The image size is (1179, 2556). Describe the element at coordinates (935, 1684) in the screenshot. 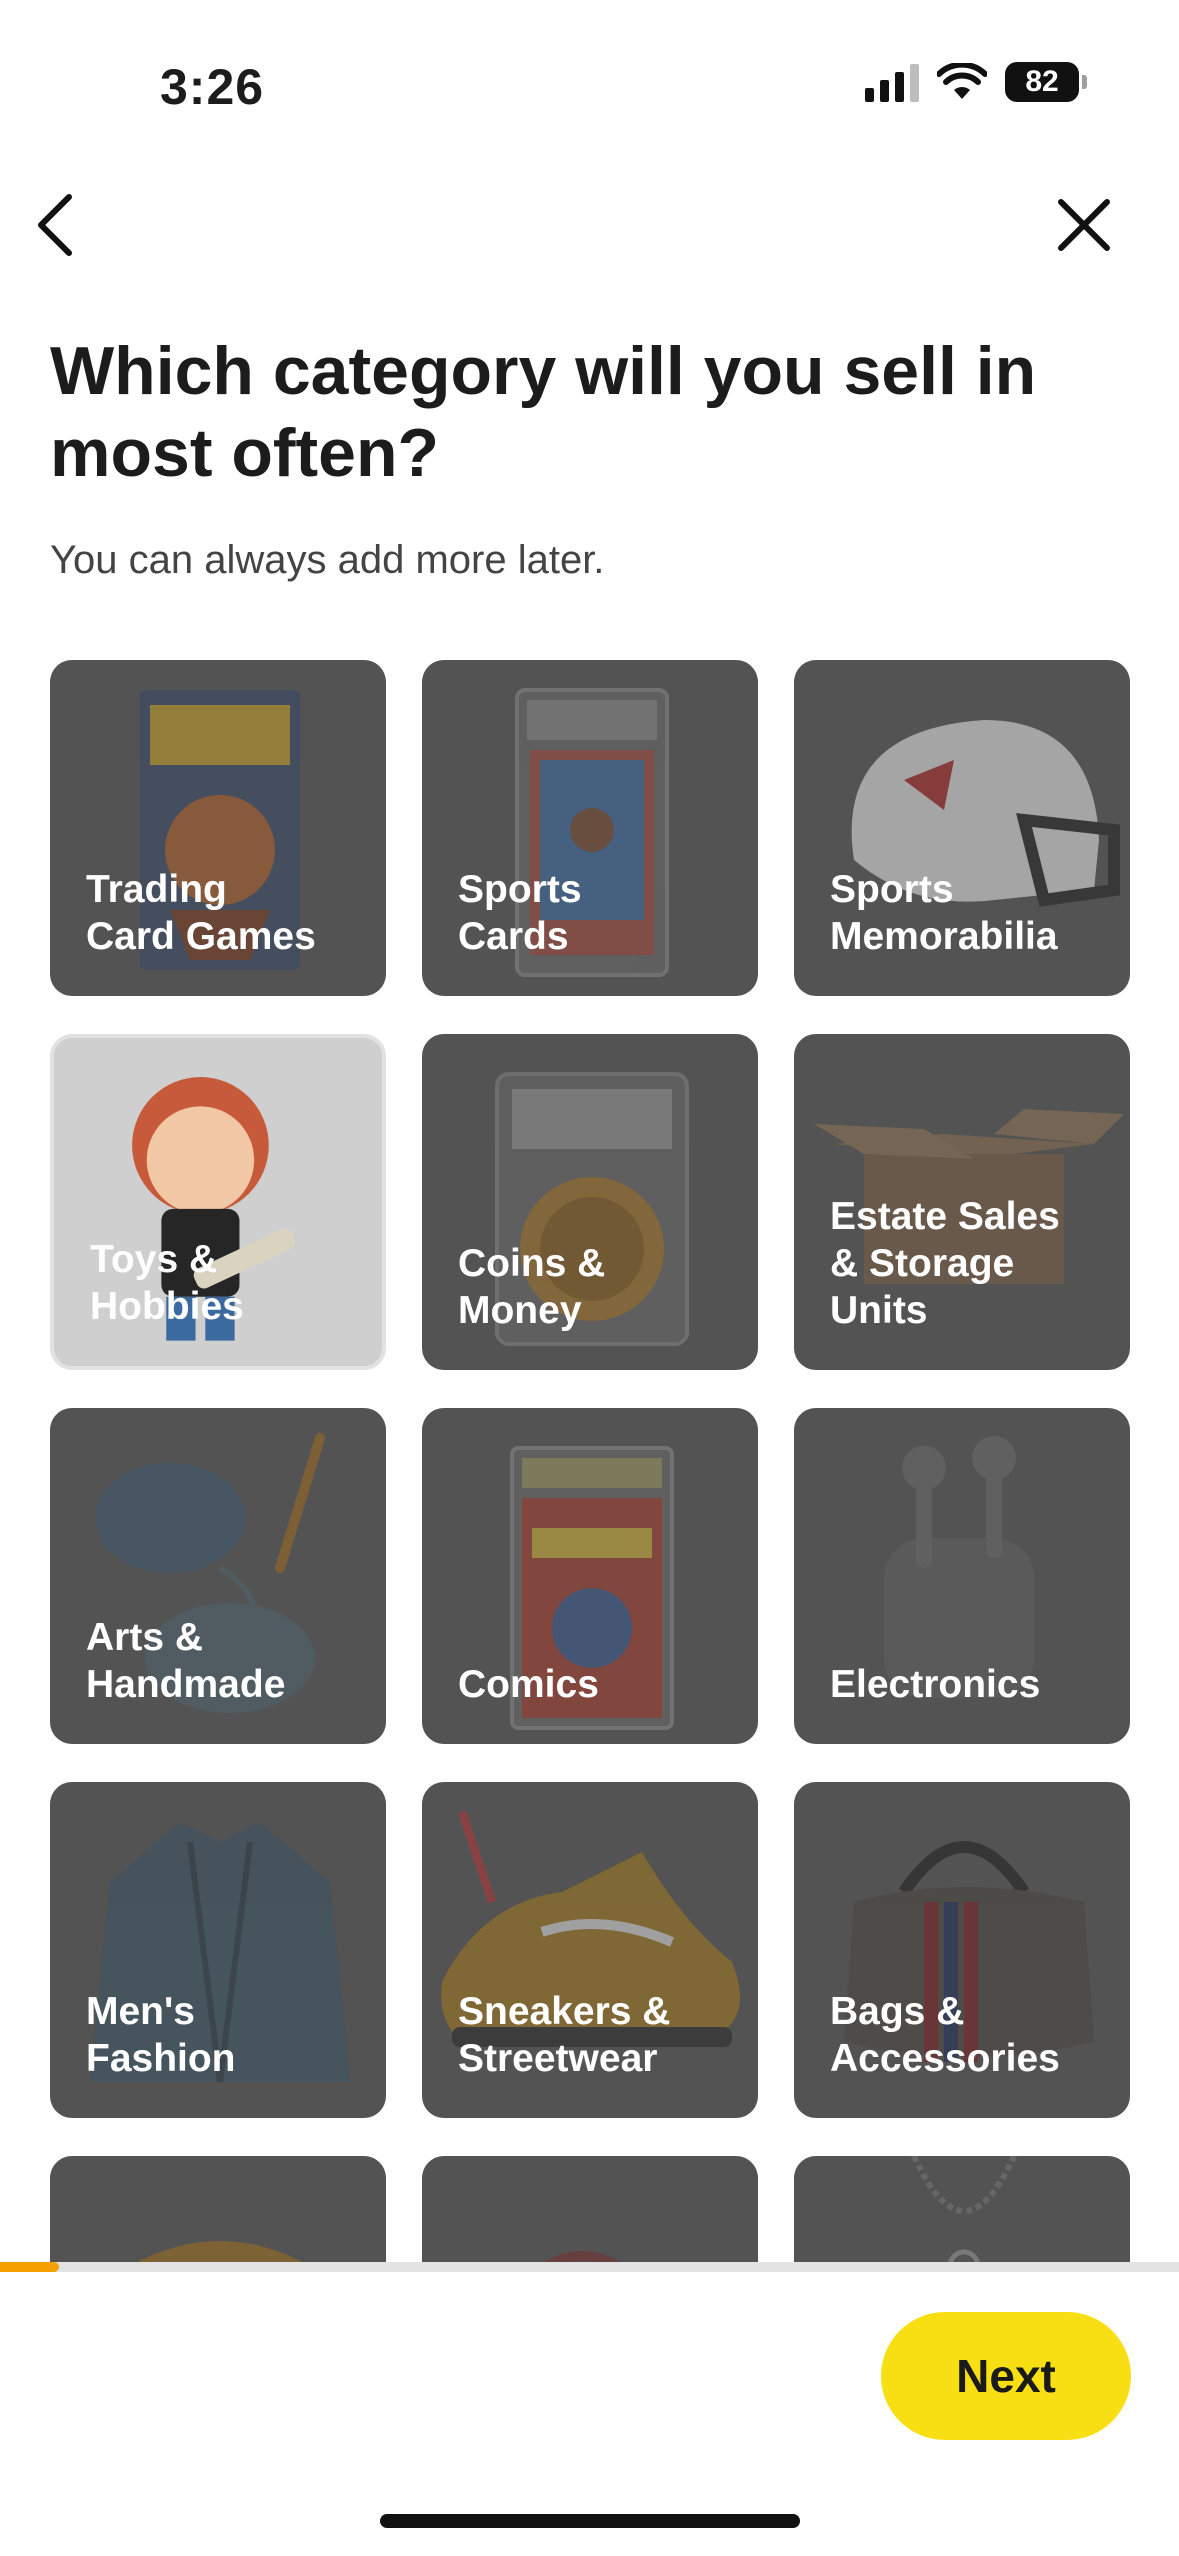

I see `category-label: Electronics` at that location.